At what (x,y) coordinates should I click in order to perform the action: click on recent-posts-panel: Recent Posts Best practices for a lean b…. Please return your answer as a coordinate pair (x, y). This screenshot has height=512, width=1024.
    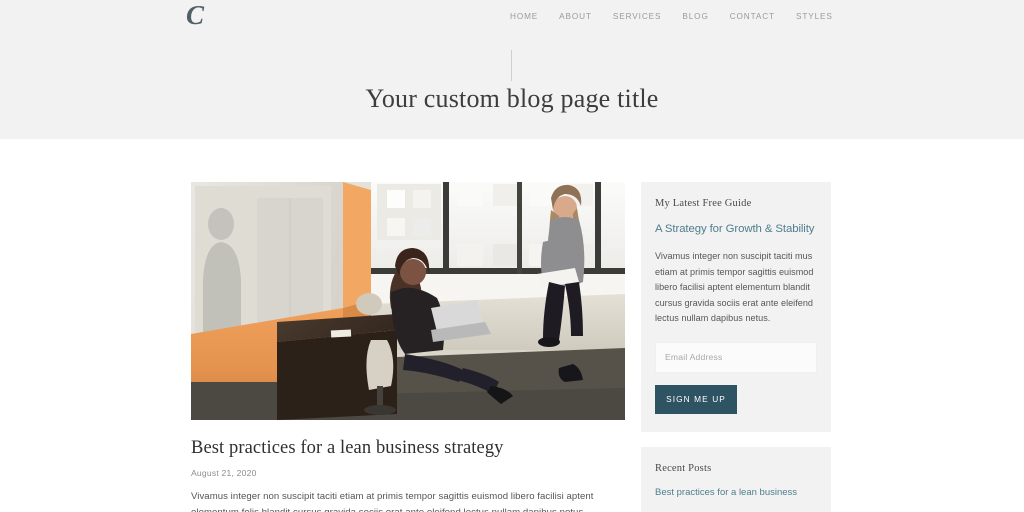
    Looking at the image, I should click on (736, 479).